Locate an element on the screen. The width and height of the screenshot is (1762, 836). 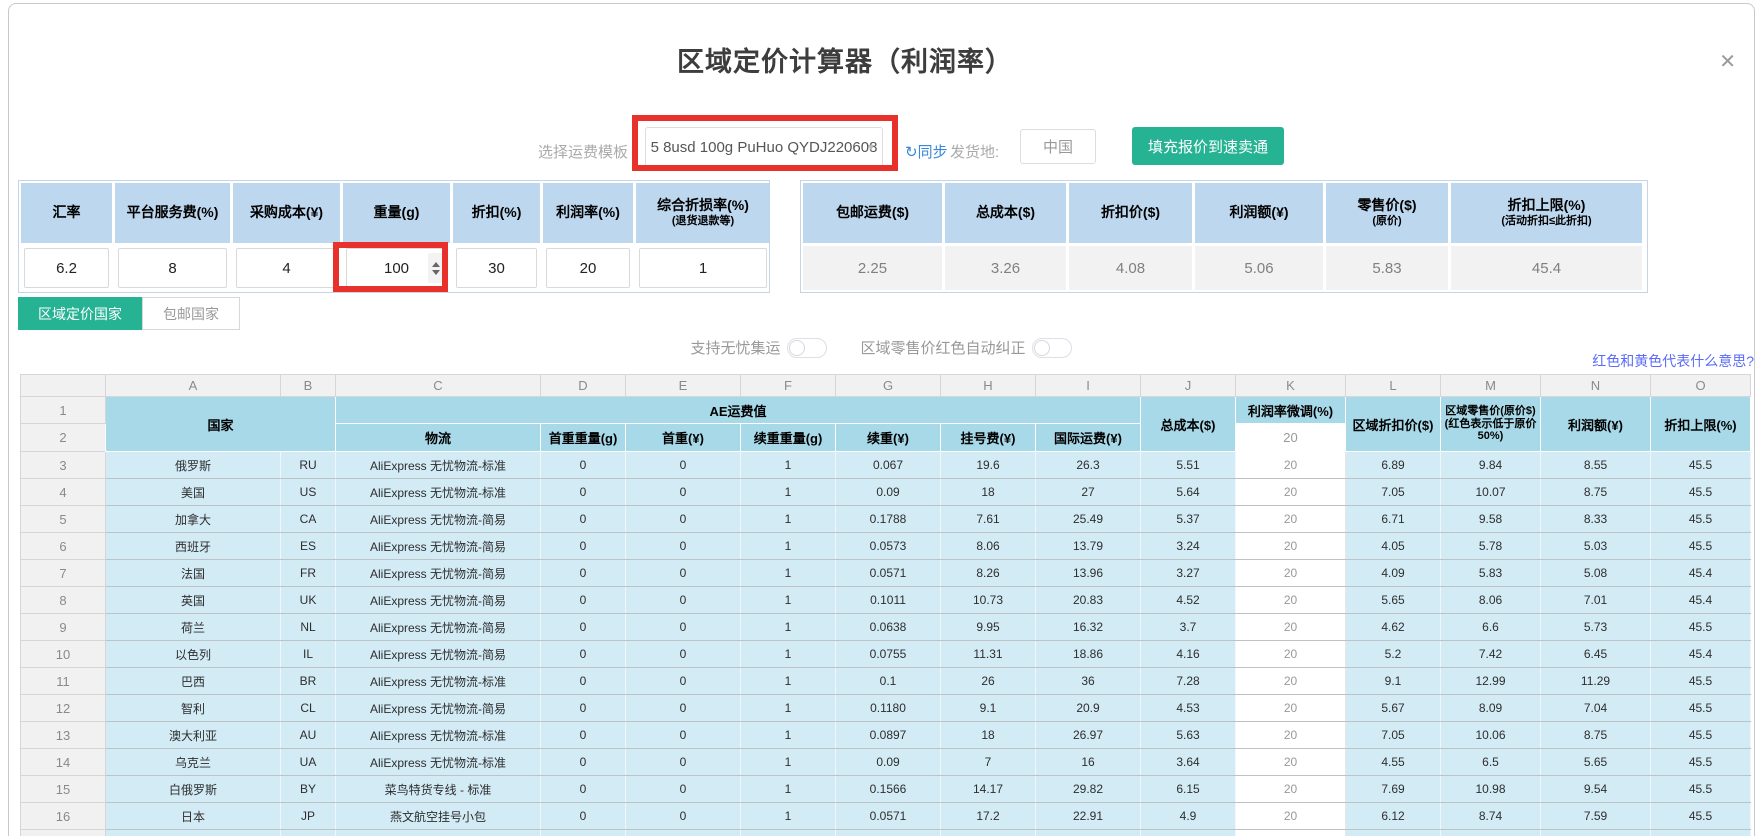
country-cell: 乌克兰 is located at coordinates (193, 762).